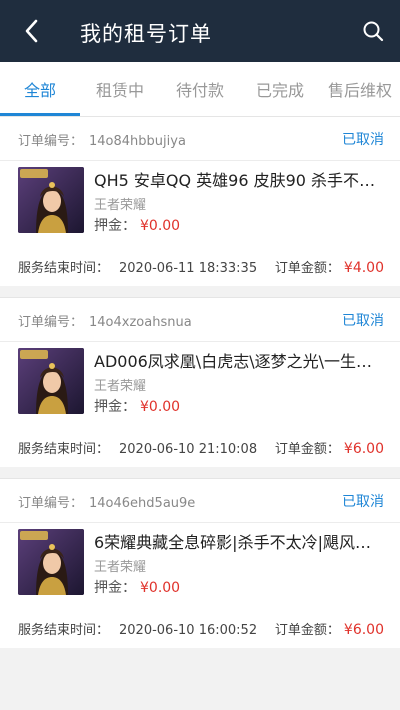 The image size is (400, 710). I want to click on order-number: 订单编号： 14o4xzoahsnua, so click(105, 320).